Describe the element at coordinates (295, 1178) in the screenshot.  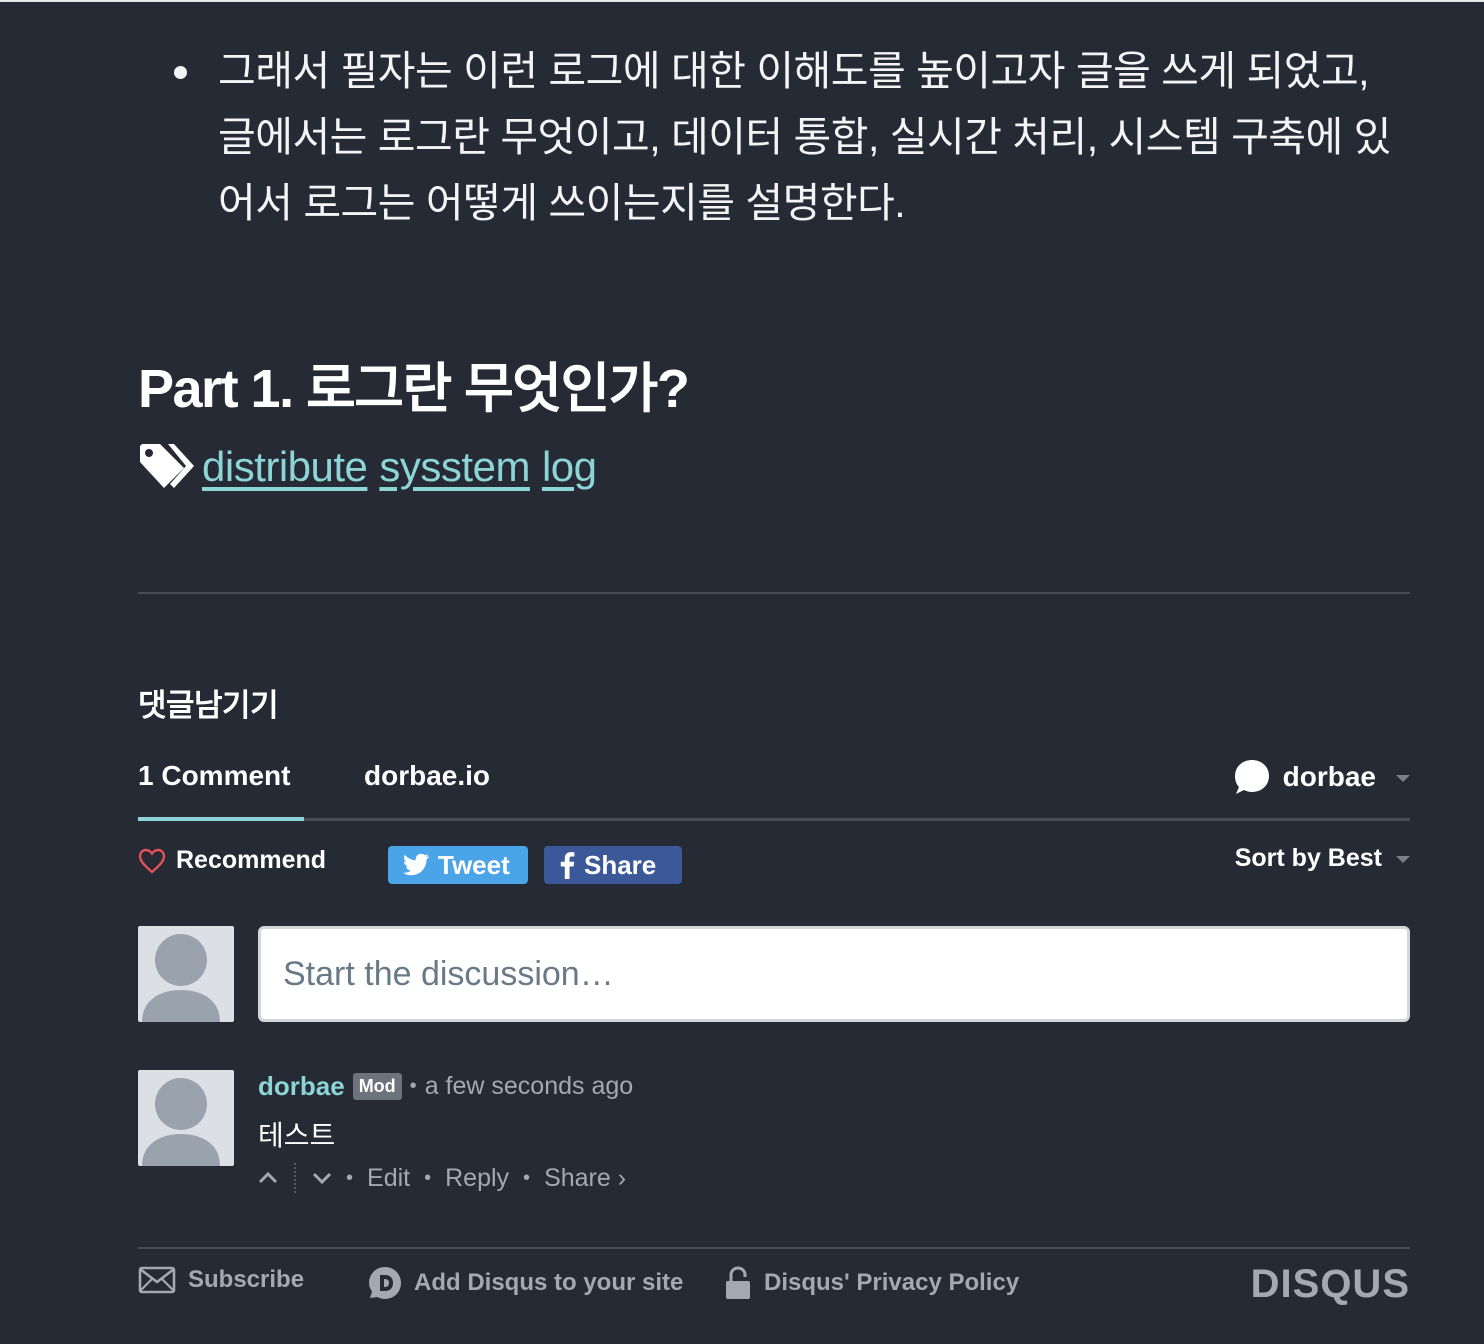
I see `vote-divider` at that location.